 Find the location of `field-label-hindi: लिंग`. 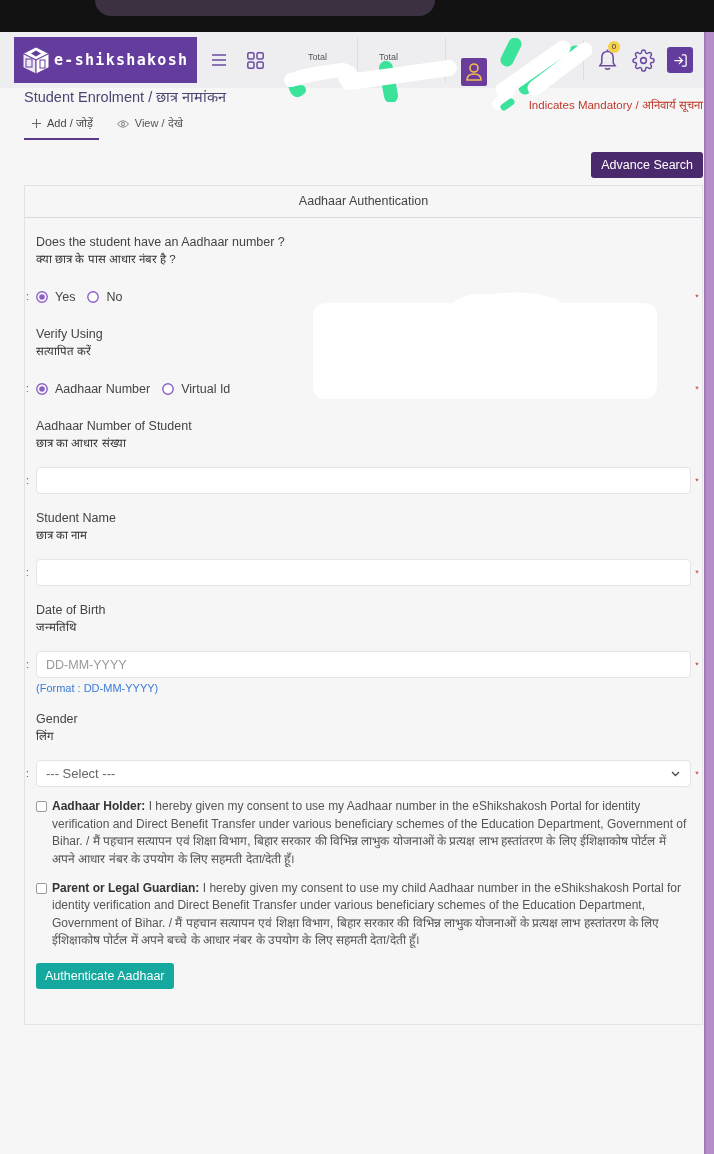

field-label-hindi: लिंग is located at coordinates (45, 736).